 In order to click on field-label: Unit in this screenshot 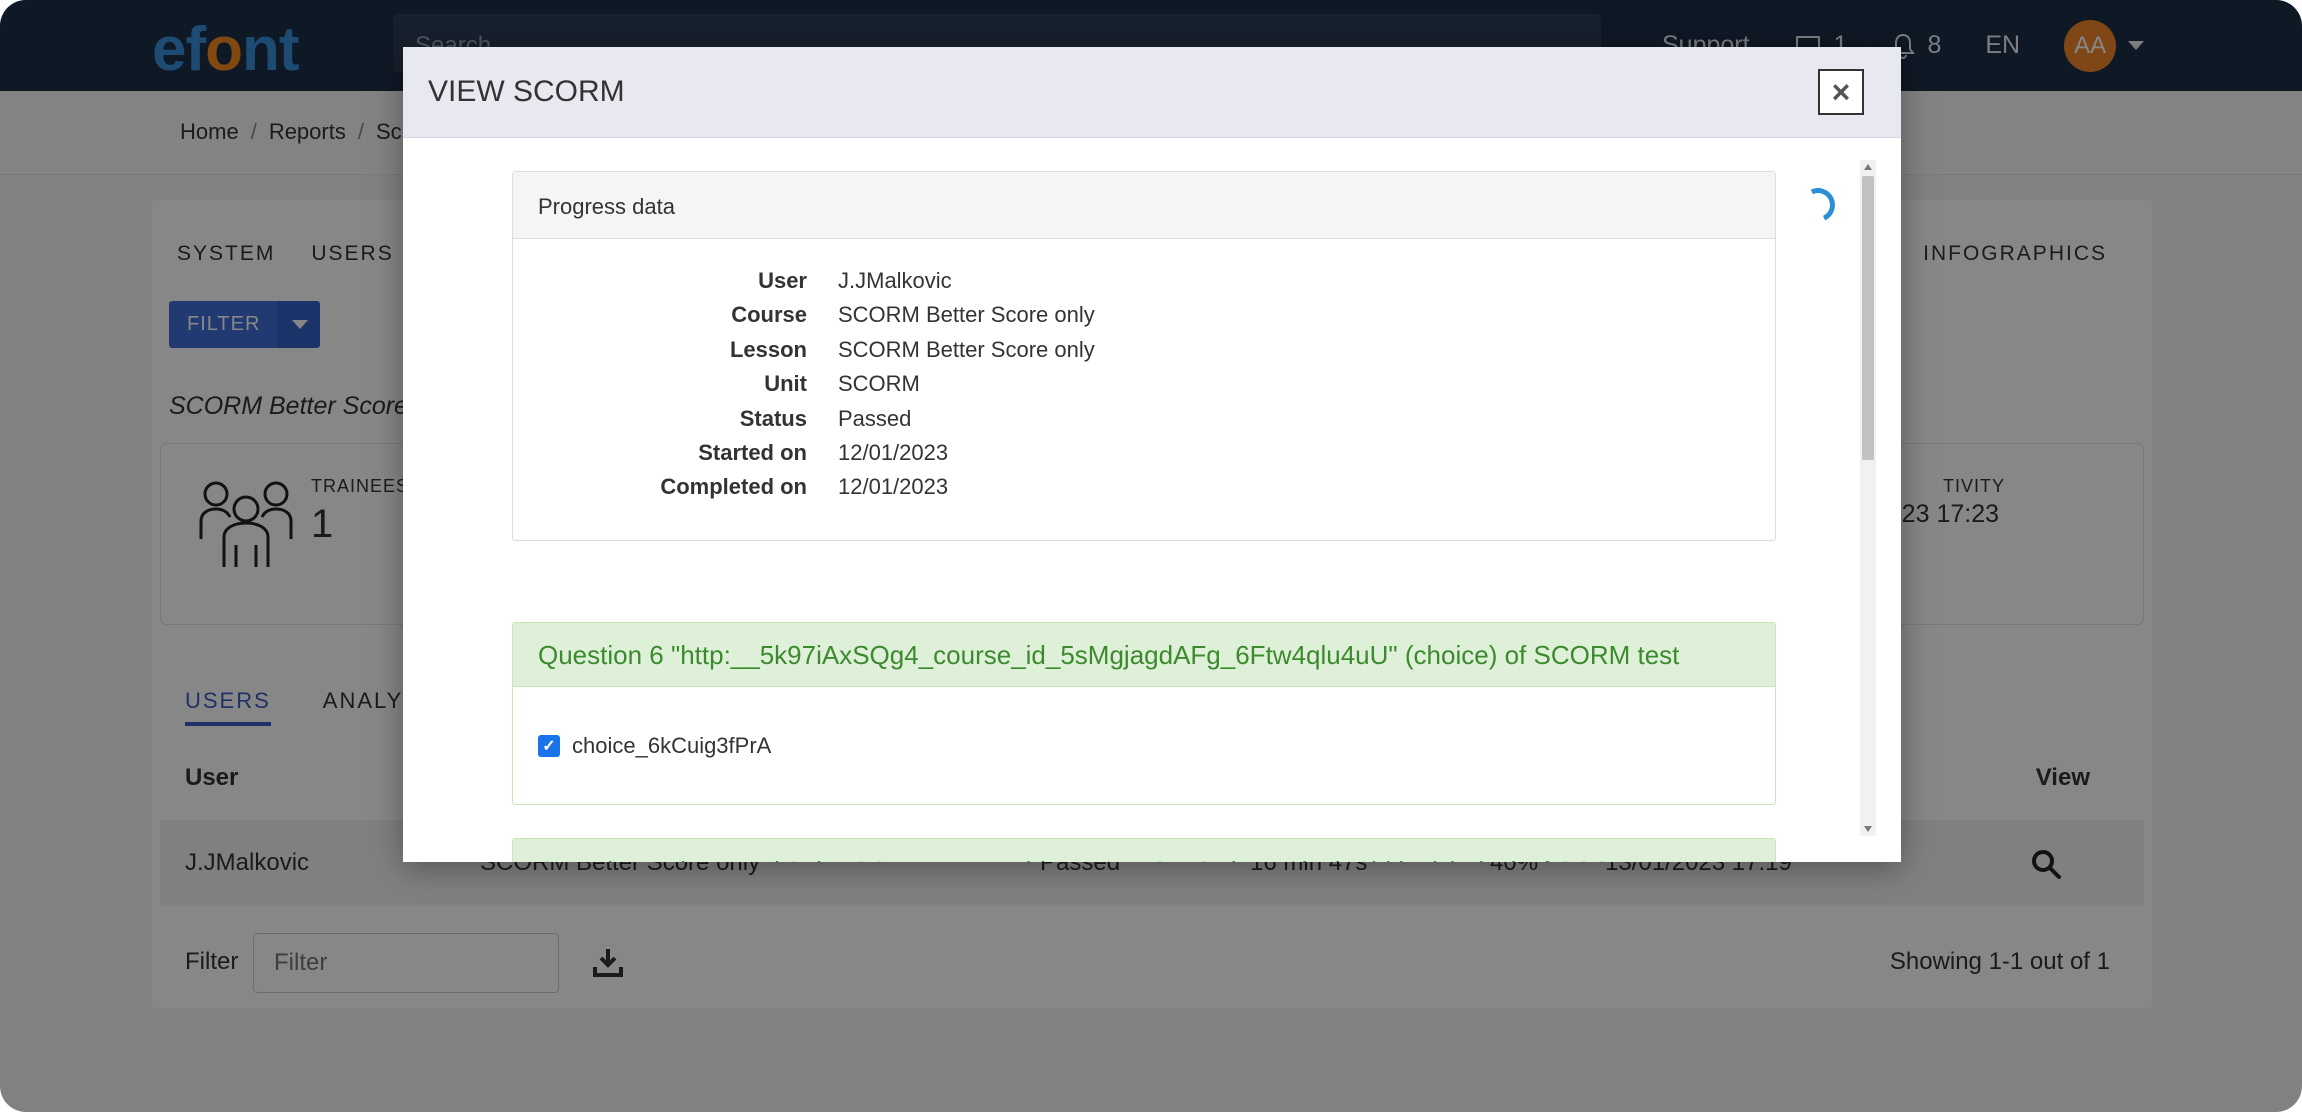, I will do `click(785, 383)`.